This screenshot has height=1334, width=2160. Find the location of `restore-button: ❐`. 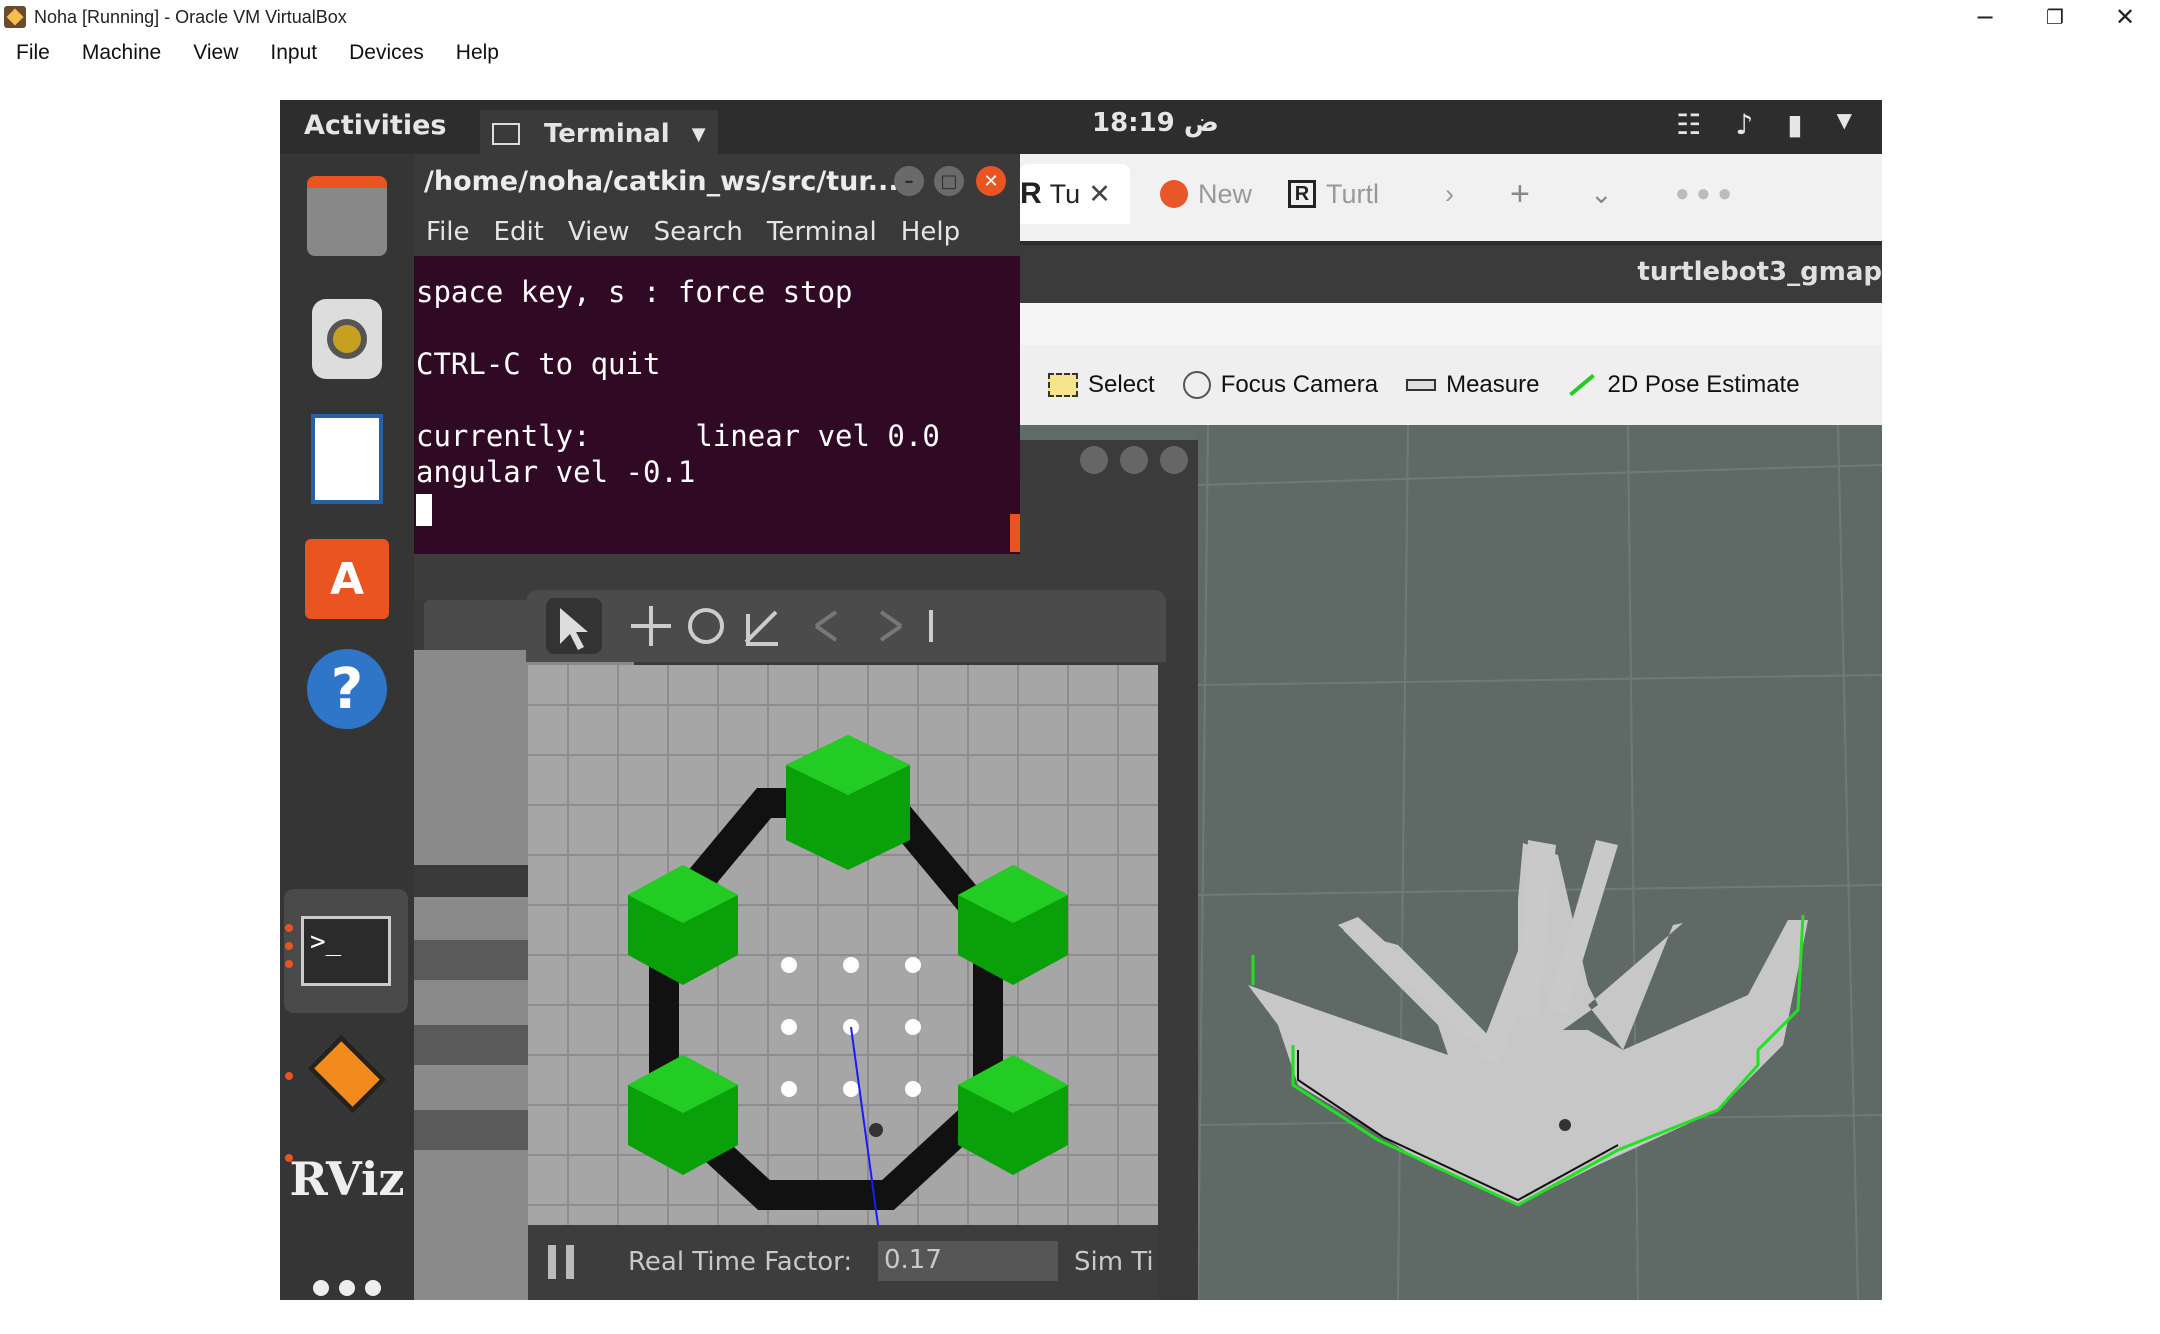

restore-button: ❐ is located at coordinates (2055, 17).